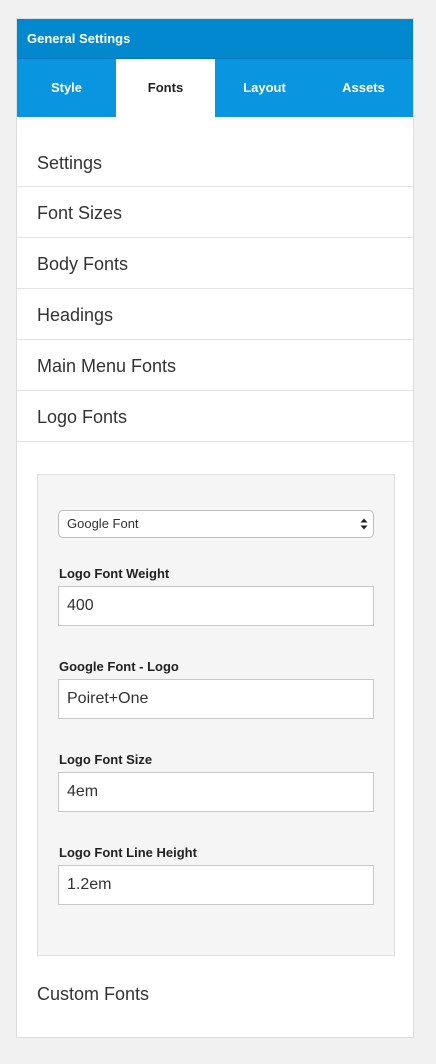 The image size is (436, 1064). What do you see at coordinates (215, 39) in the screenshot?
I see `panel-header: General Settings` at bounding box center [215, 39].